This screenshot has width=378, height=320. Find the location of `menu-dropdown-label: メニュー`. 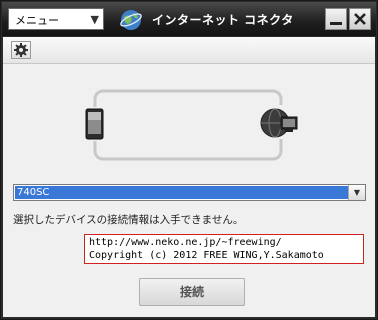

menu-dropdown-label: メニュー is located at coordinates (37, 20).